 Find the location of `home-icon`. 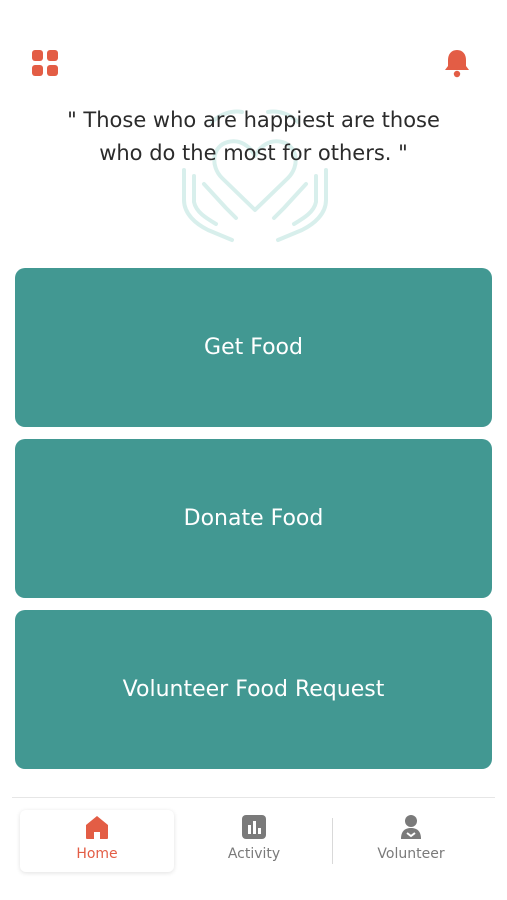

home-icon is located at coordinates (97, 827).